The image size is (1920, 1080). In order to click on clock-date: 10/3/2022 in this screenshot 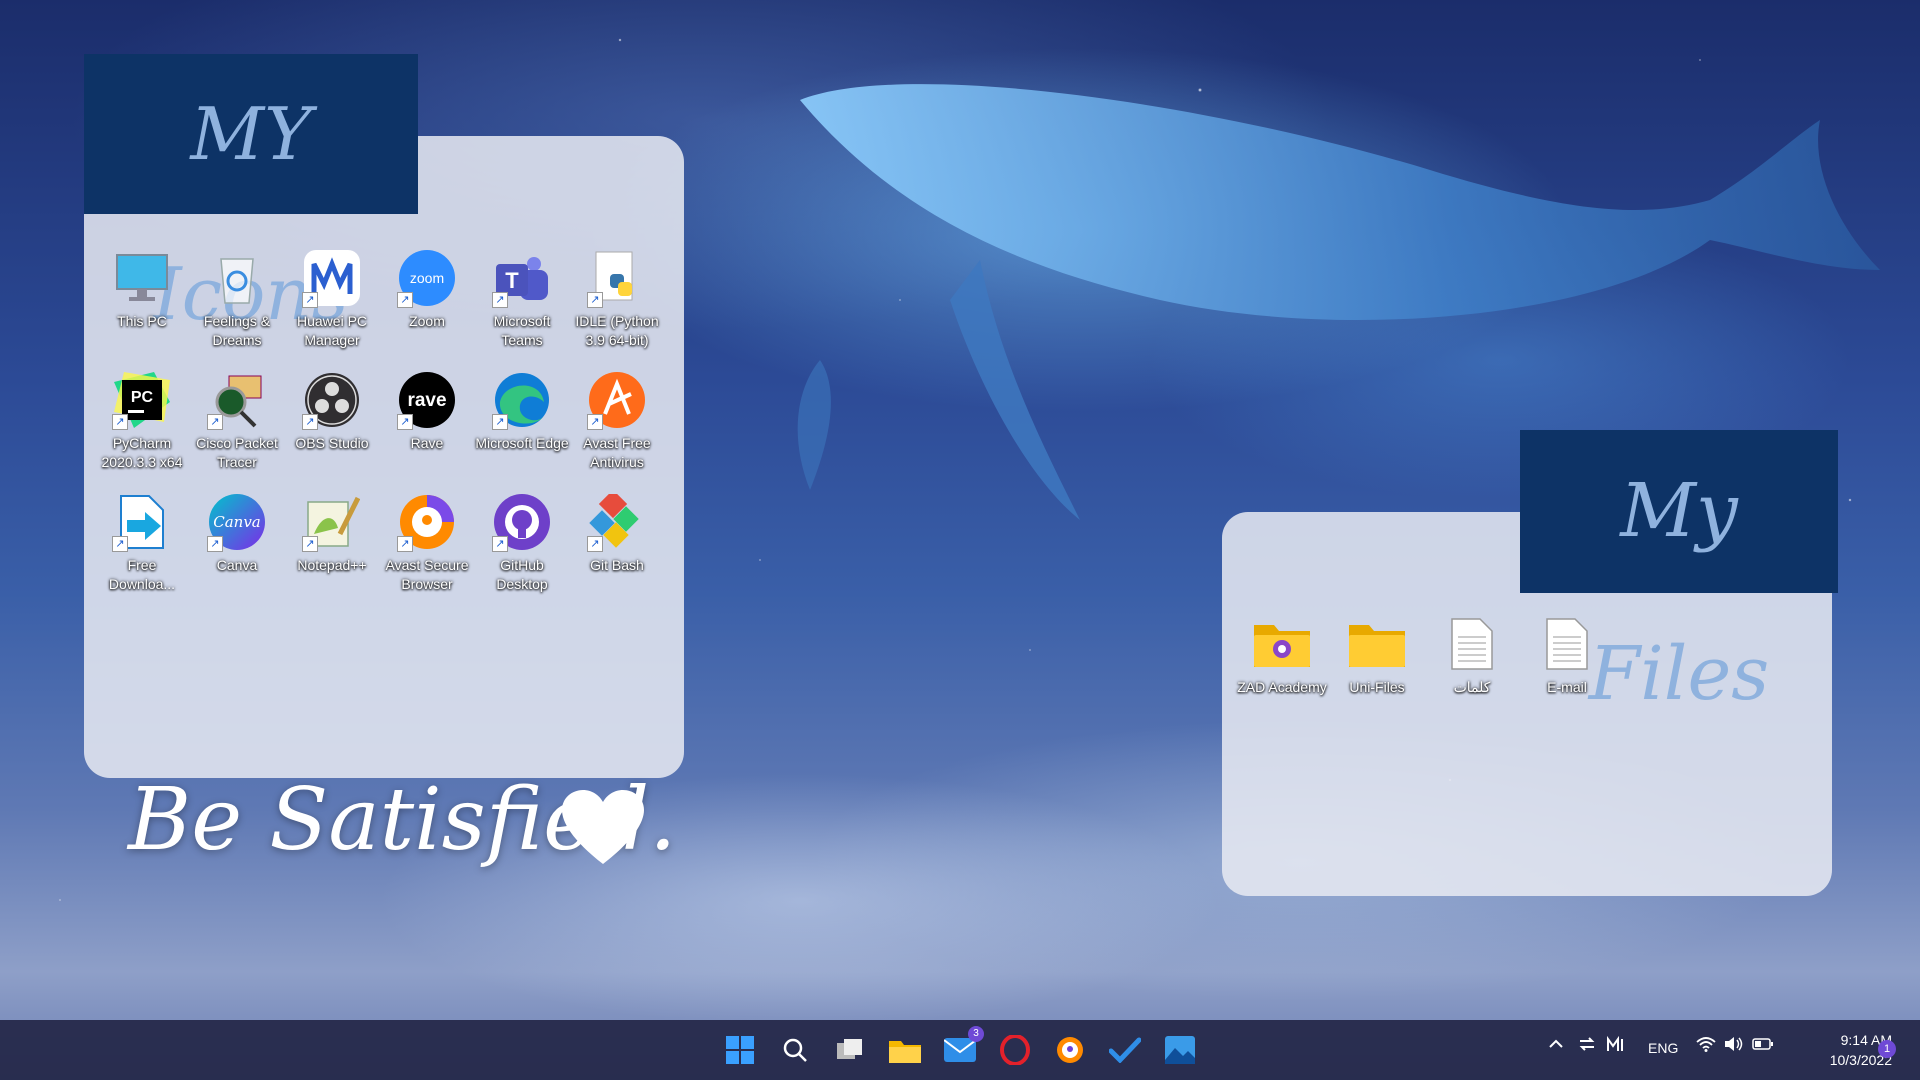, I will do `click(1860, 1060)`.